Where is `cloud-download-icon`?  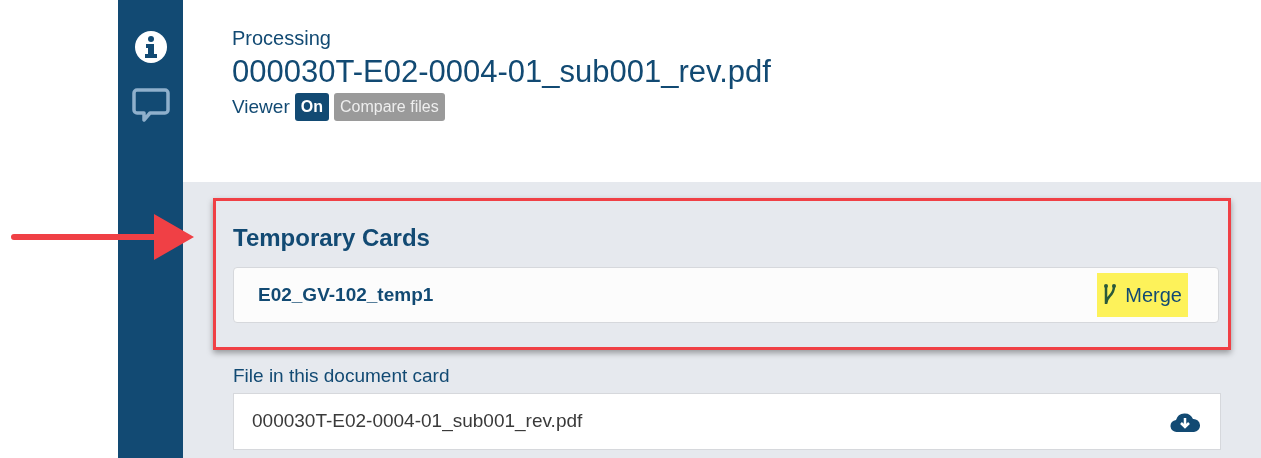 cloud-download-icon is located at coordinates (1185, 421).